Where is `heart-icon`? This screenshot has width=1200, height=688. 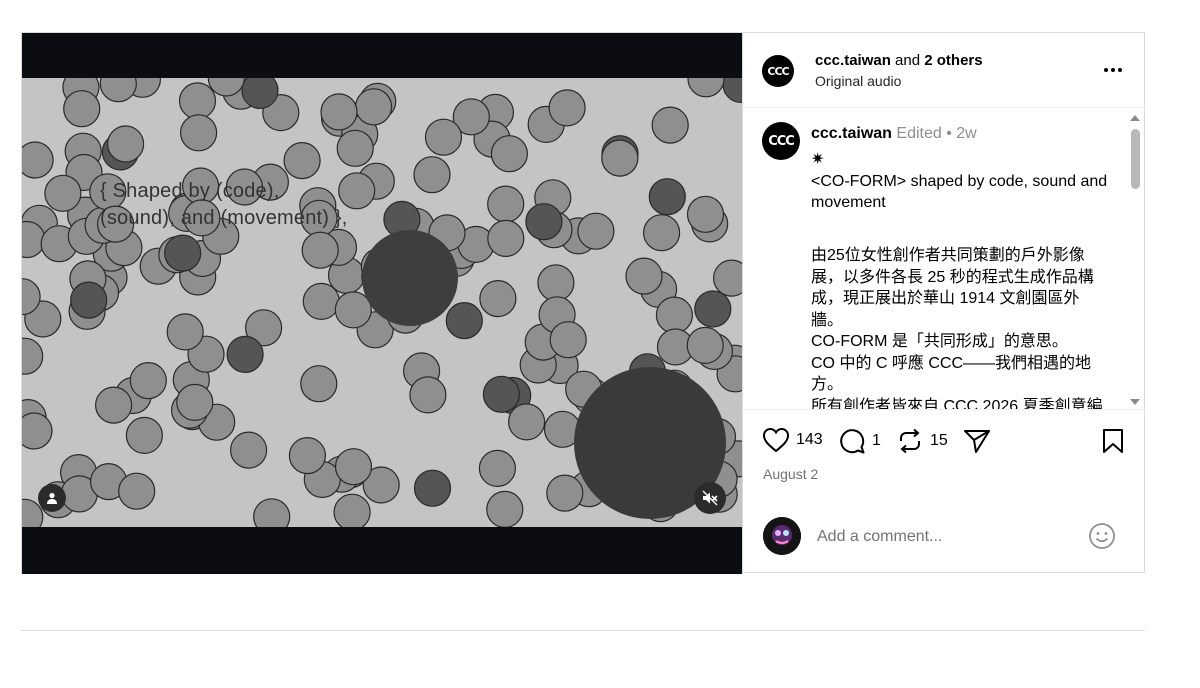
heart-icon is located at coordinates (776, 440).